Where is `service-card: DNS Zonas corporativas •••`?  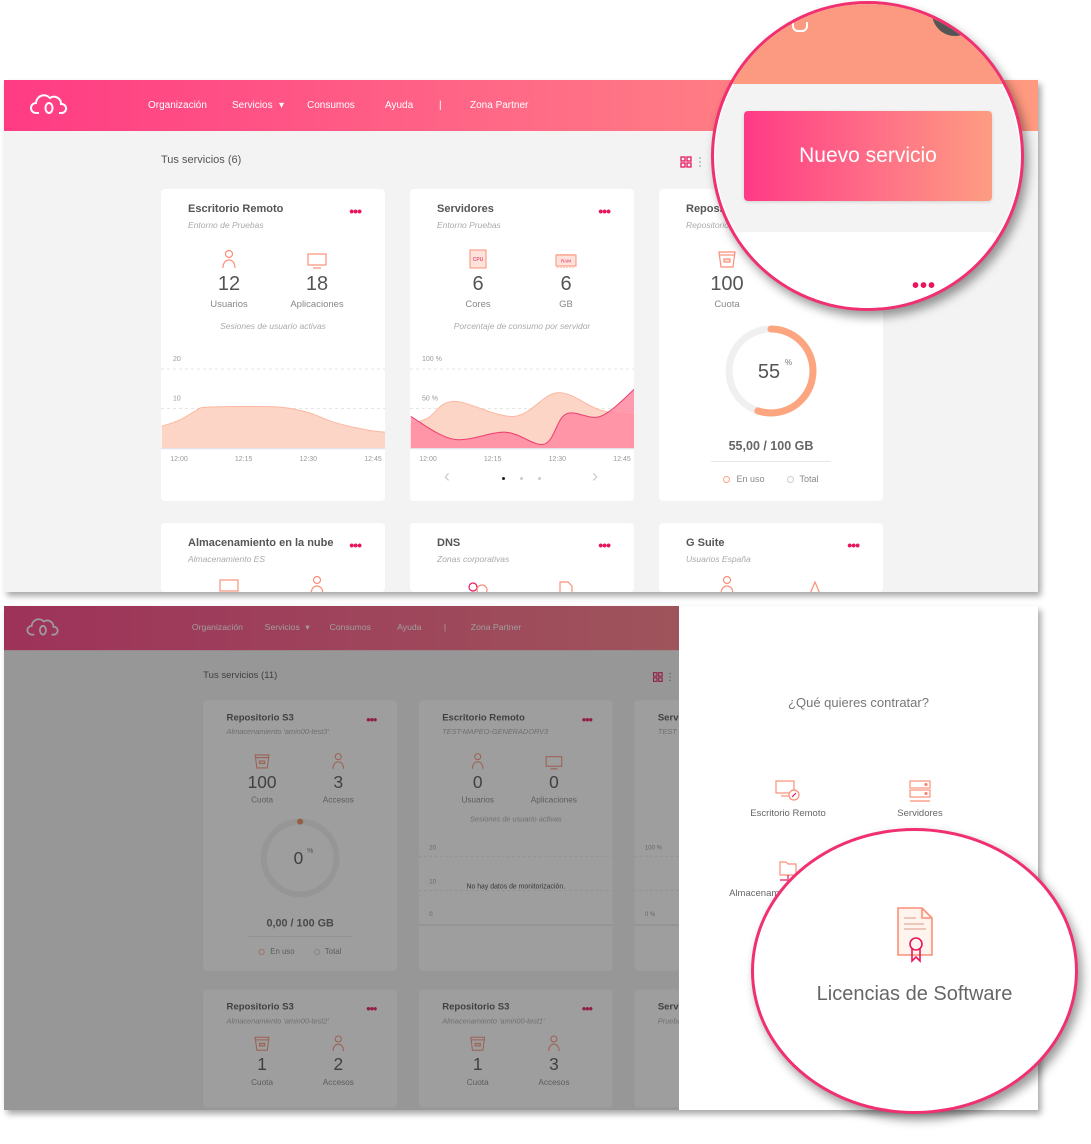 service-card: DNS Zonas corporativas ••• is located at coordinates (522, 557).